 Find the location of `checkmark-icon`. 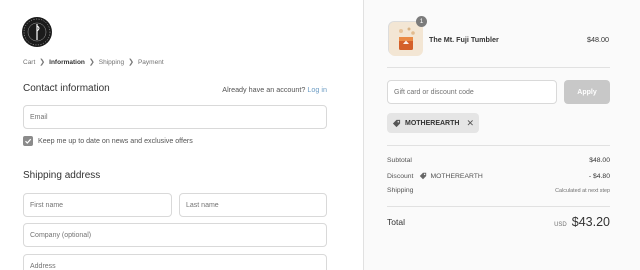

checkmark-icon is located at coordinates (28, 141).